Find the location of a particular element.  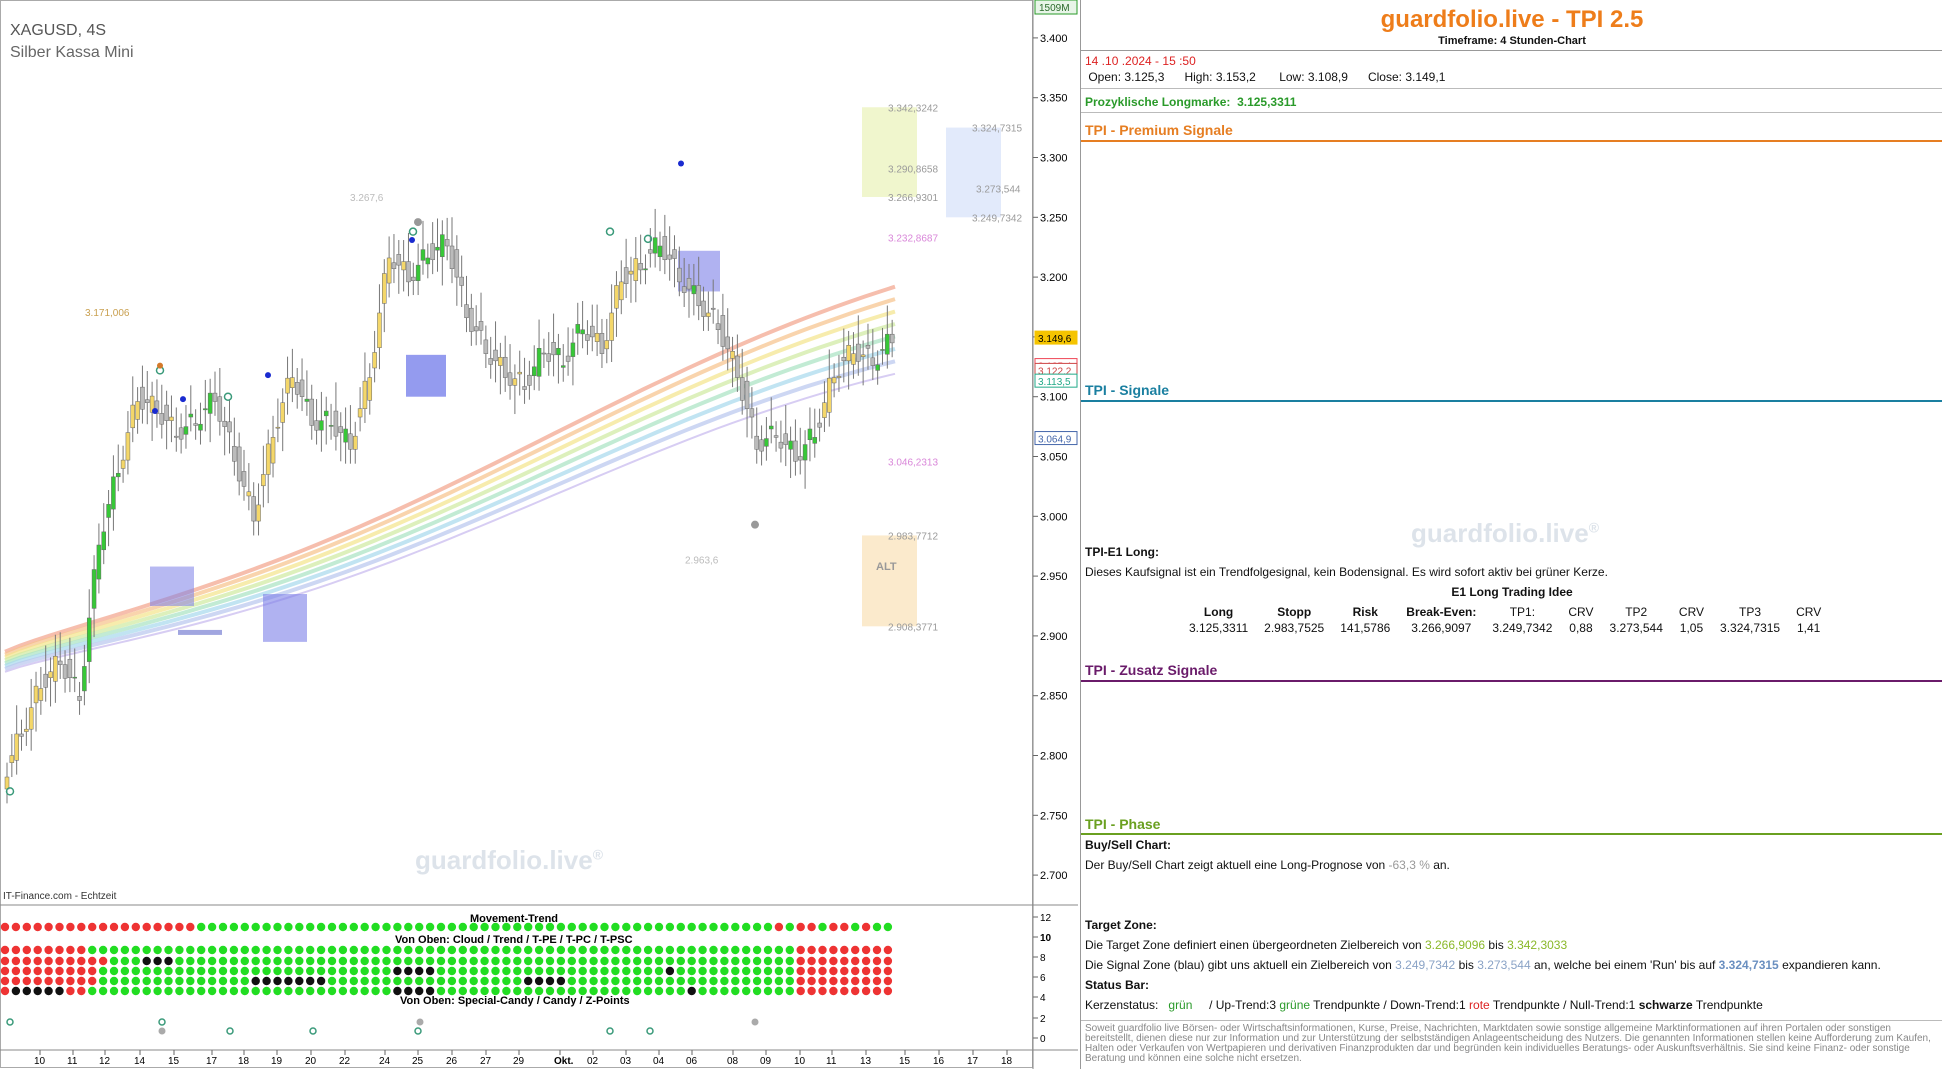

chart-instrument-name: Silber Kassa Mini is located at coordinates (72, 52).